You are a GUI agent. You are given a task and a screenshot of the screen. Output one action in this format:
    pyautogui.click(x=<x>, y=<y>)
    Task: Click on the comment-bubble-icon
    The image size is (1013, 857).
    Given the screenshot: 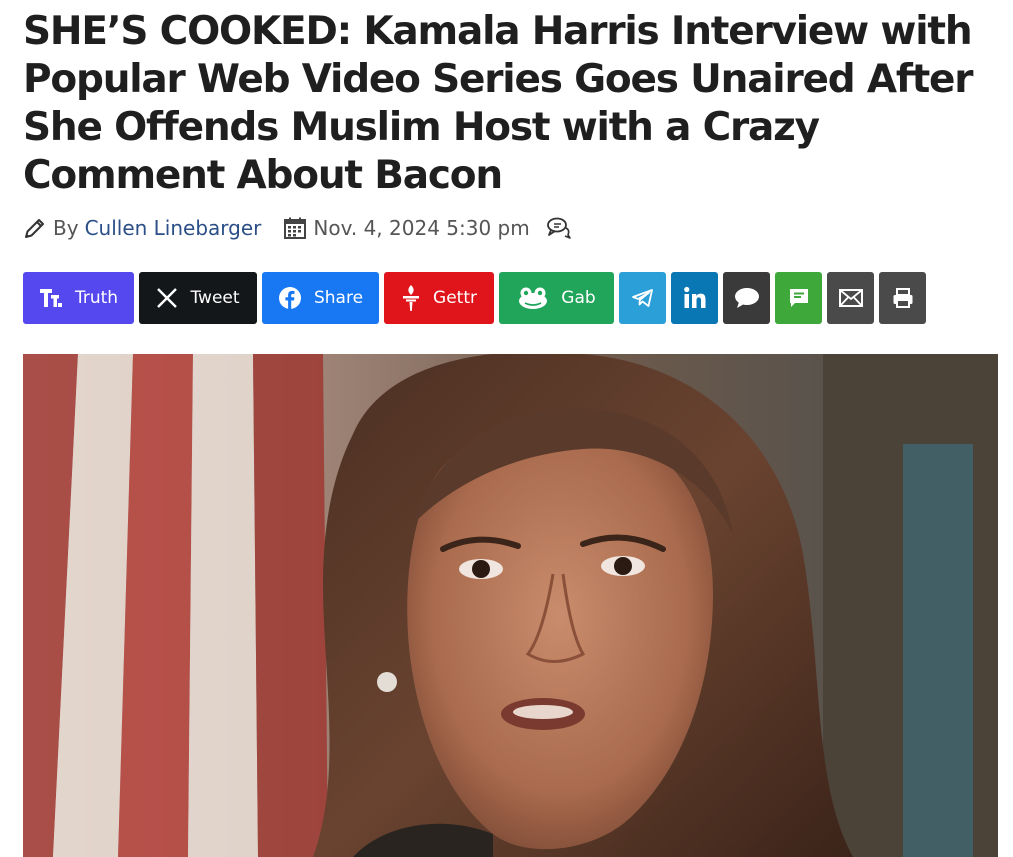 What is the action you would take?
    pyautogui.click(x=747, y=298)
    